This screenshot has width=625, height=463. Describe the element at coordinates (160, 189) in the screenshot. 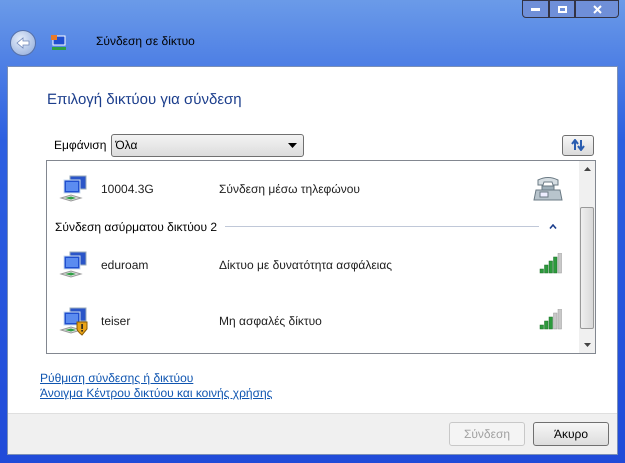

I see `network-name: 10004.3G` at that location.